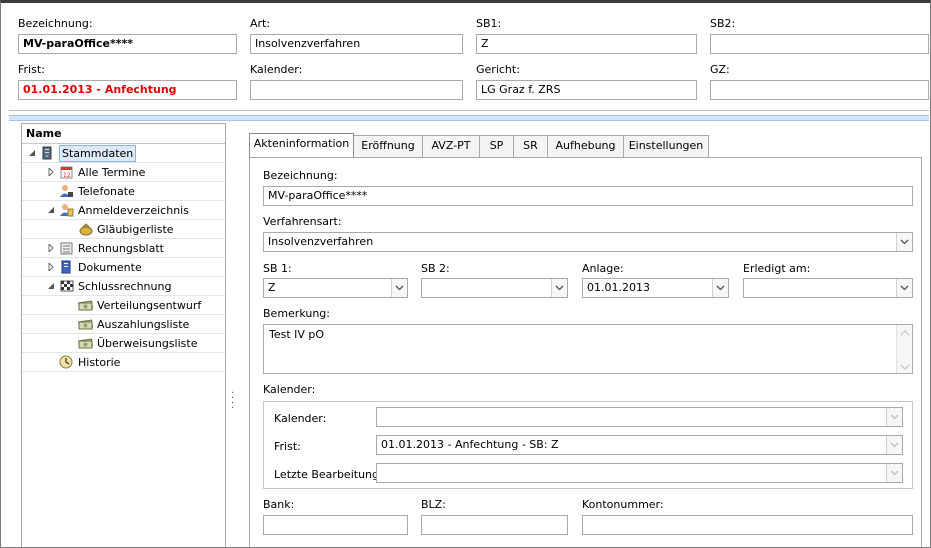  Describe the element at coordinates (494, 288) in the screenshot. I see `sb2-select` at that location.